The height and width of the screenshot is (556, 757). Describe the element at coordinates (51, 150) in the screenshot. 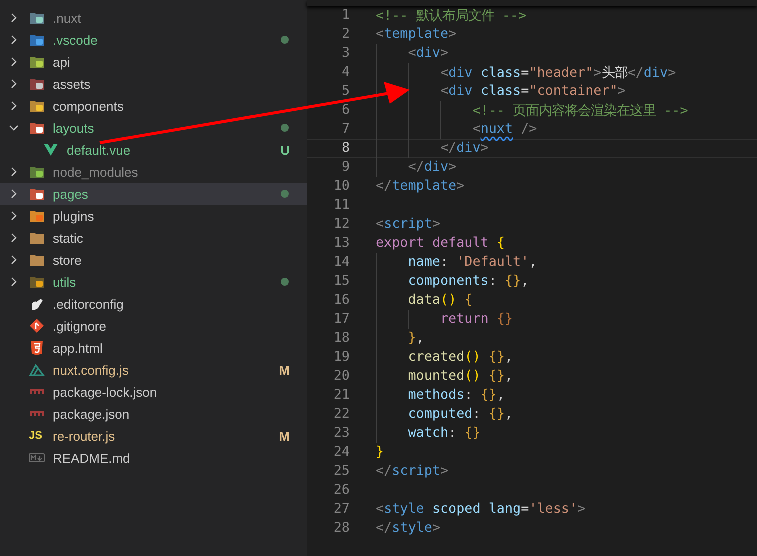

I see `v-icon` at that location.